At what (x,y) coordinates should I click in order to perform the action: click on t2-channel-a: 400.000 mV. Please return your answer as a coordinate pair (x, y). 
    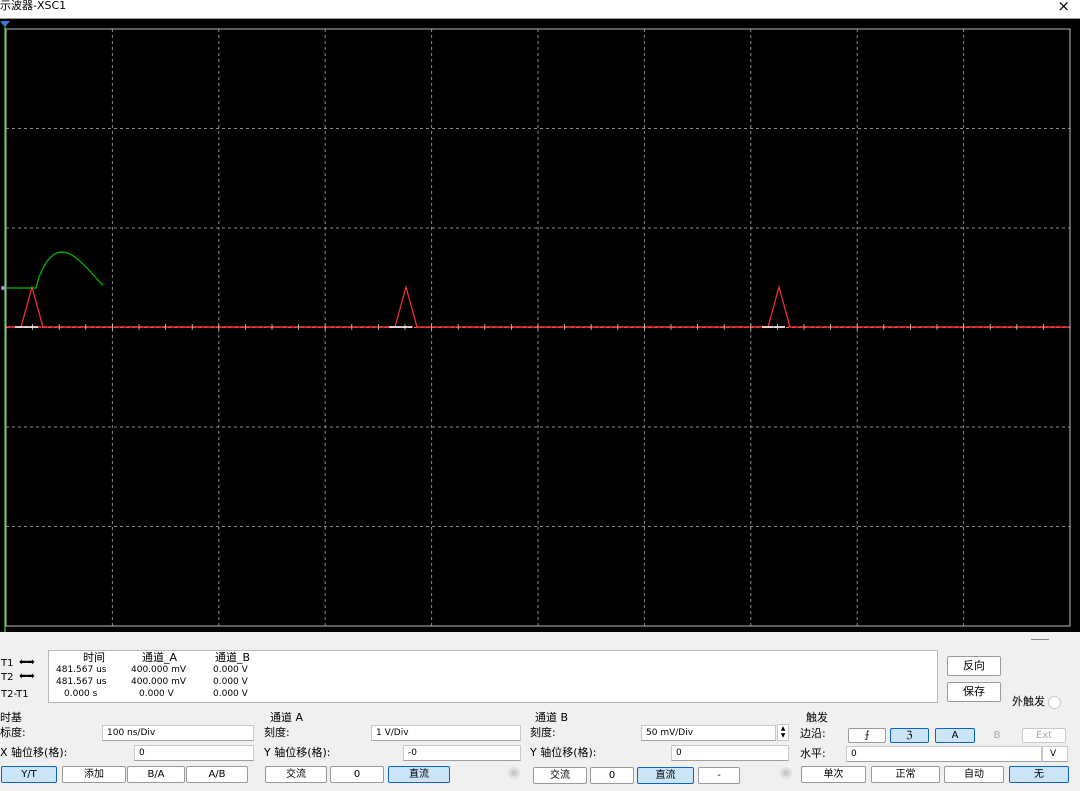
    Looking at the image, I should click on (159, 682).